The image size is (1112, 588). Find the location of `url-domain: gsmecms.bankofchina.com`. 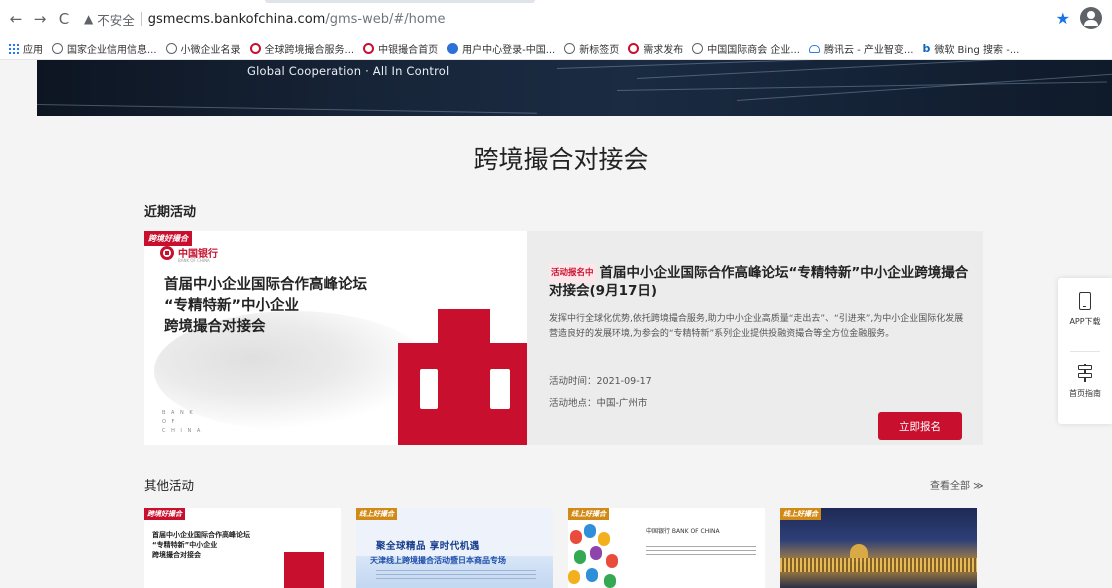

url-domain: gsmecms.bankofchina.com is located at coordinates (237, 19).